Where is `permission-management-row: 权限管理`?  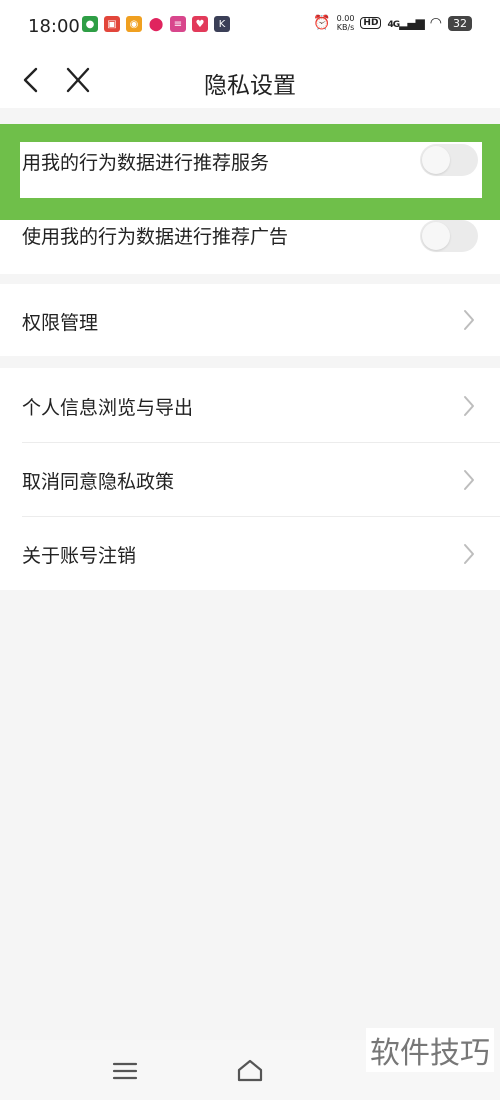 permission-management-row: 权限管理 is located at coordinates (250, 320).